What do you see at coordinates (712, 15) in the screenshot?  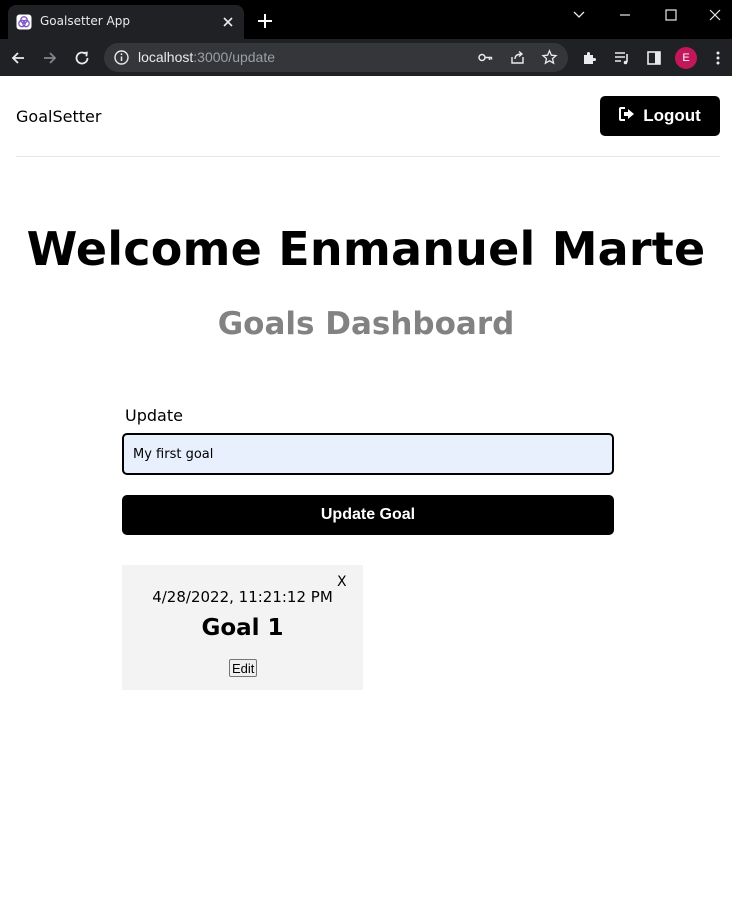 I see `window-close-icon` at bounding box center [712, 15].